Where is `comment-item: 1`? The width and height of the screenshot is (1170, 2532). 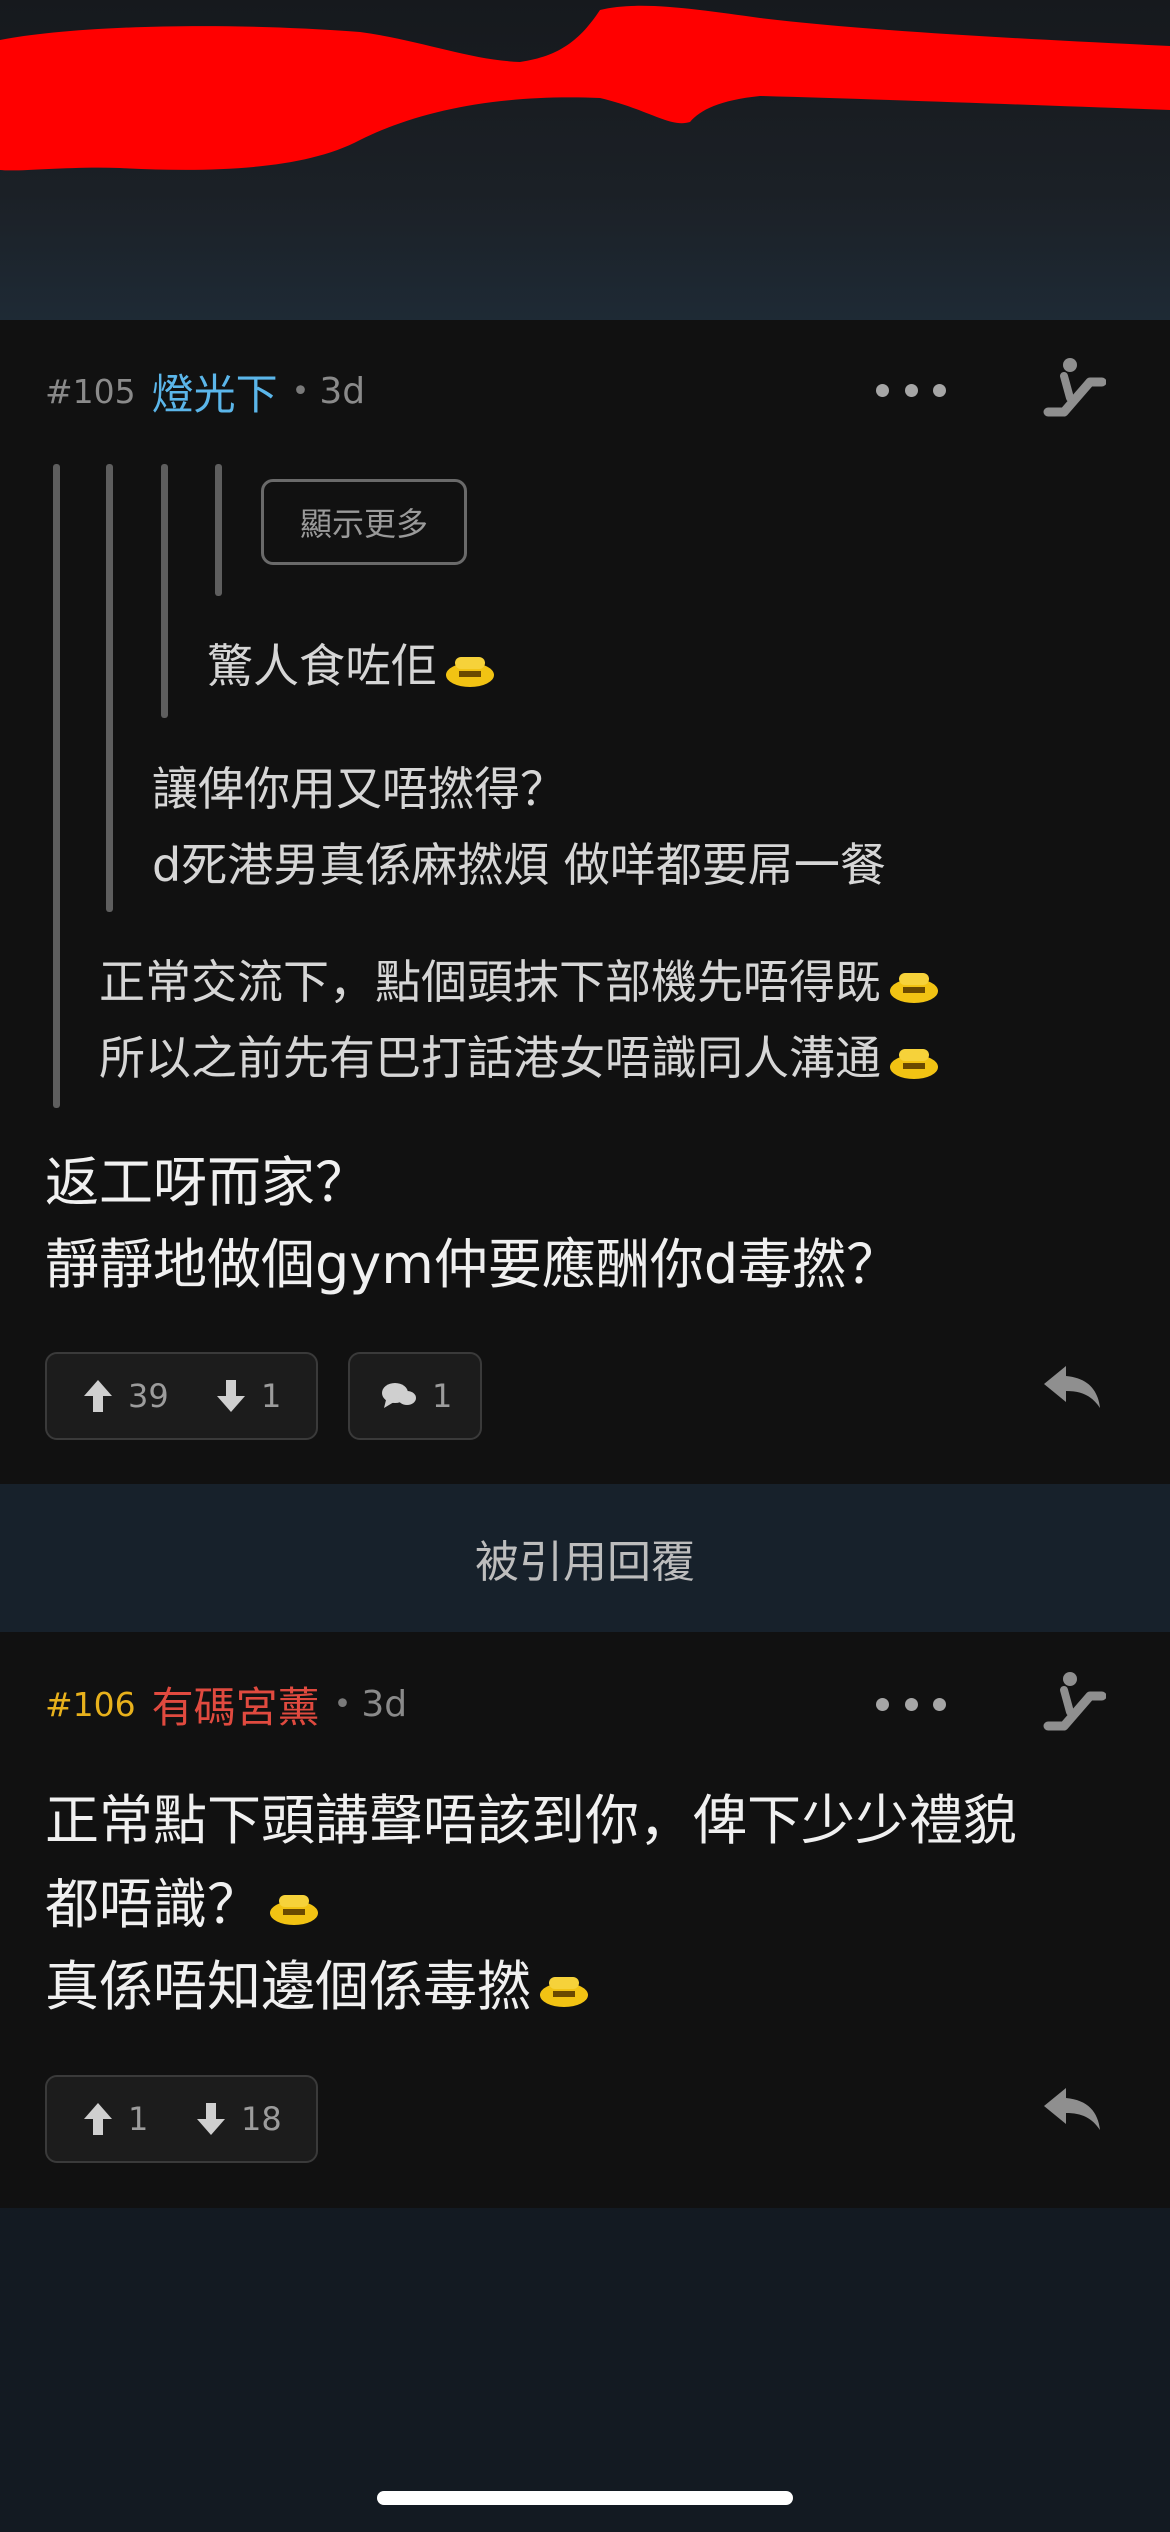 comment-item: 1 is located at coordinates (416, 1396).